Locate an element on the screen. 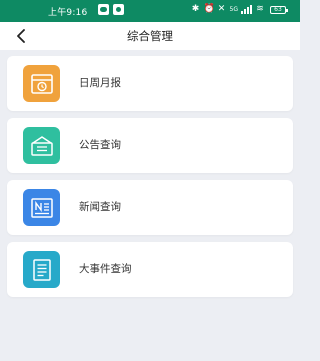 This screenshot has height=361, width=320. network-type-label: 5G is located at coordinates (233, 9).